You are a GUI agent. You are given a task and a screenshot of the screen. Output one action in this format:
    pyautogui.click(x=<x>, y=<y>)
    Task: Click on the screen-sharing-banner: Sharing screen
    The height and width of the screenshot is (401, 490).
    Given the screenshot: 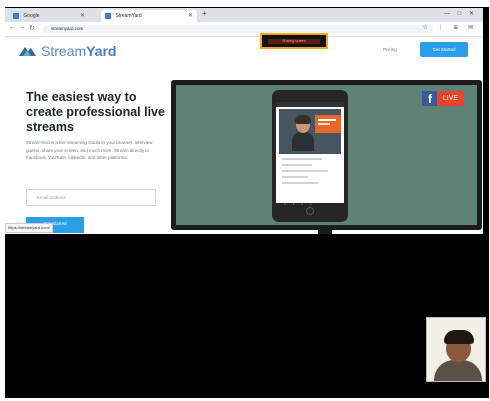 What is the action you would take?
    pyautogui.click(x=294, y=41)
    